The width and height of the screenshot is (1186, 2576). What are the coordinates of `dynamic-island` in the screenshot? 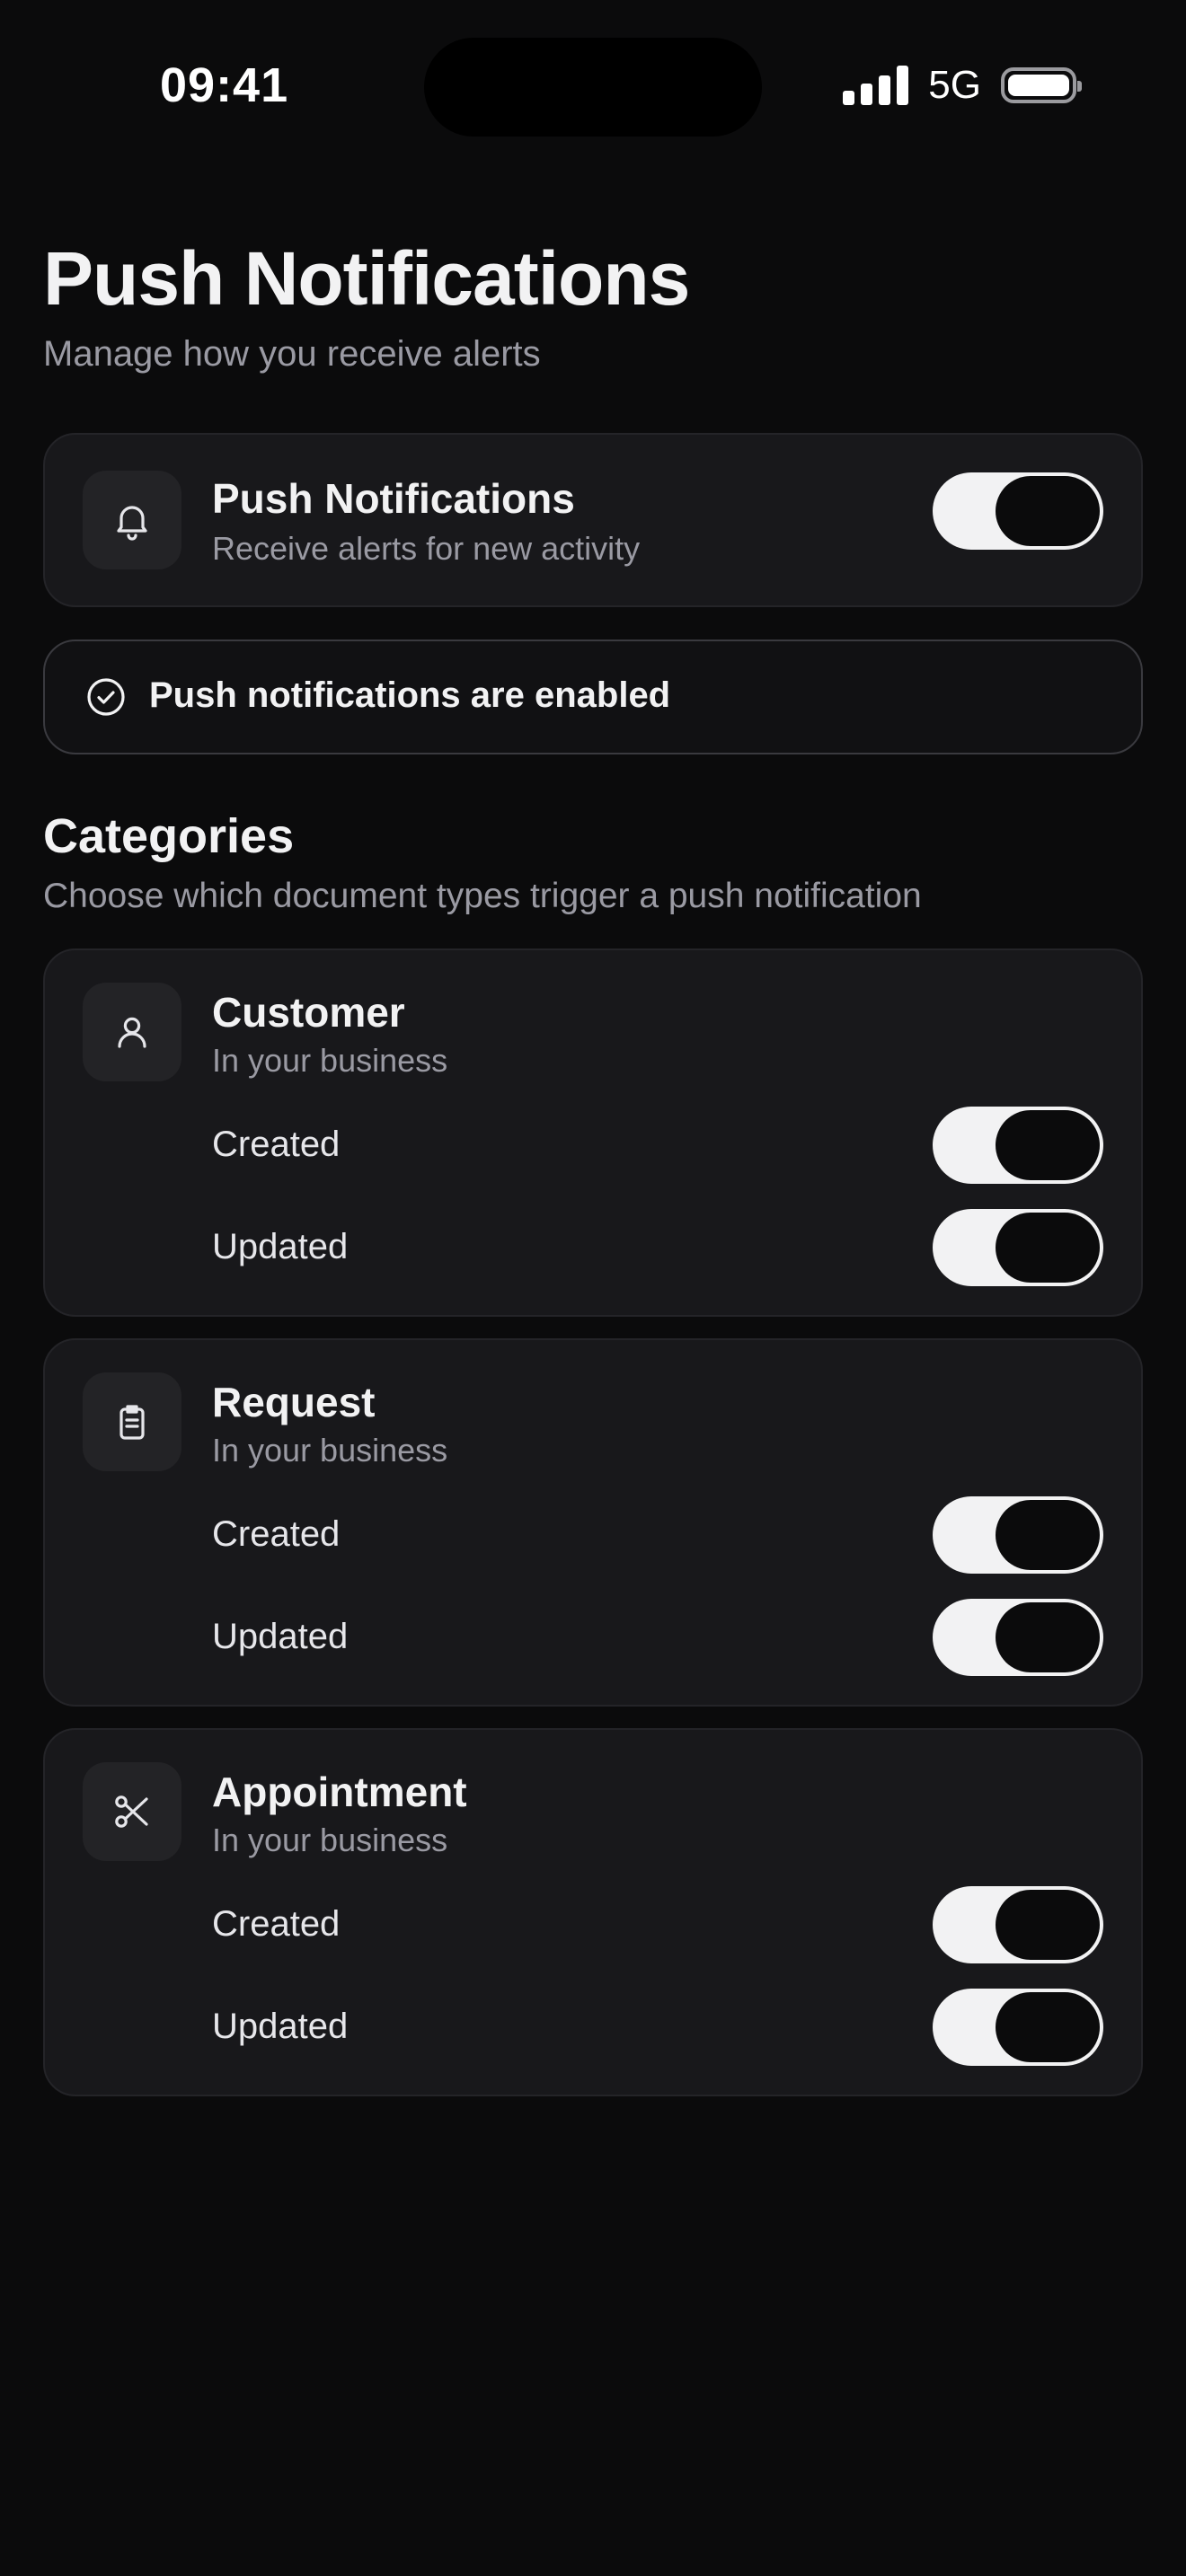 It's located at (593, 87).